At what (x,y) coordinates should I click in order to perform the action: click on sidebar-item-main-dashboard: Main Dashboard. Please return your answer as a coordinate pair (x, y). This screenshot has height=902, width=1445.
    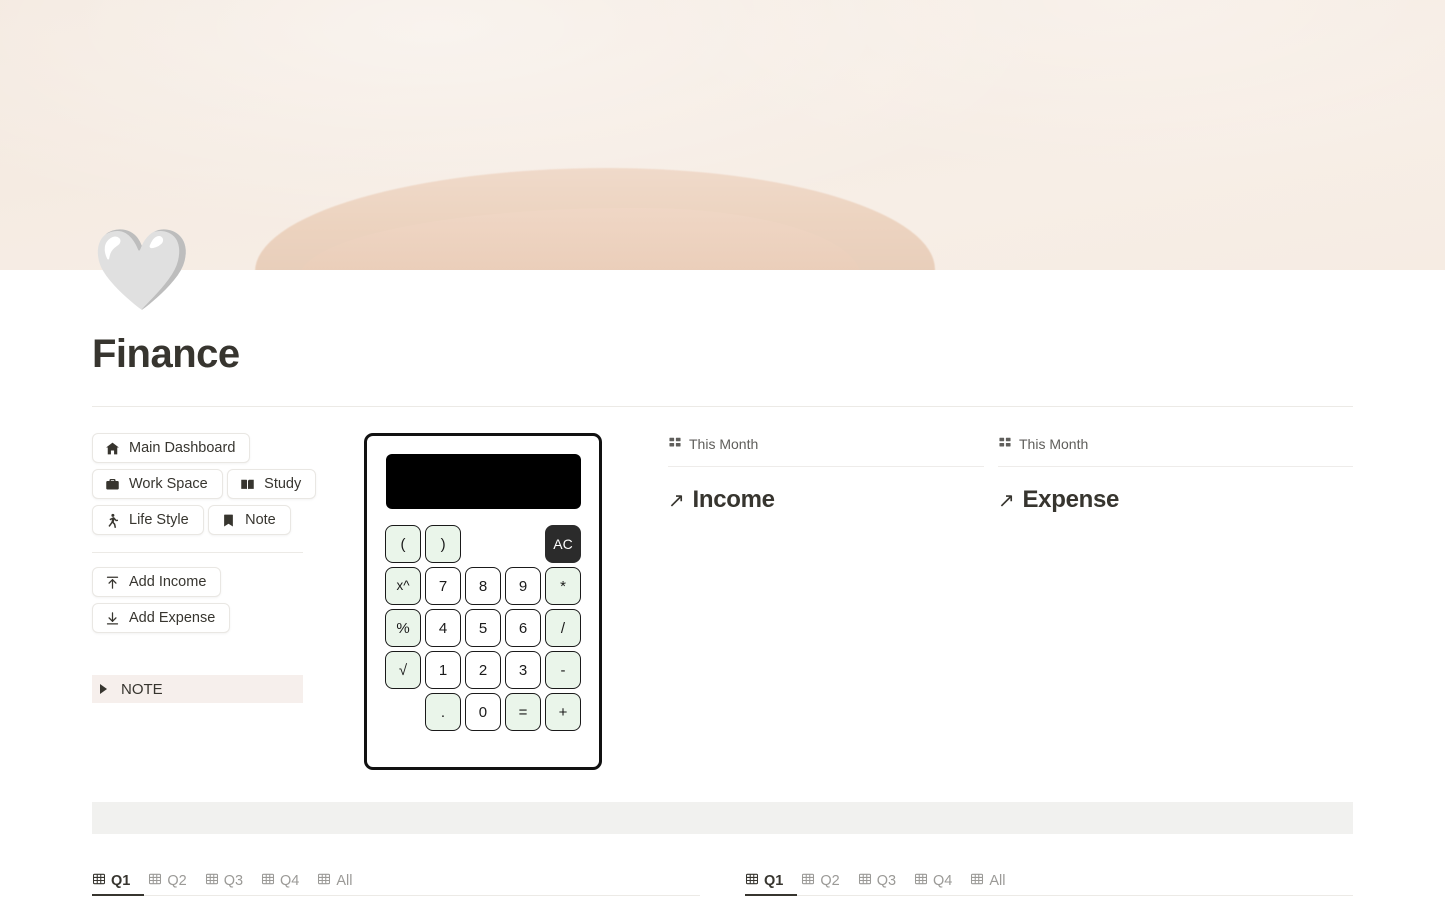
    Looking at the image, I should click on (171, 448).